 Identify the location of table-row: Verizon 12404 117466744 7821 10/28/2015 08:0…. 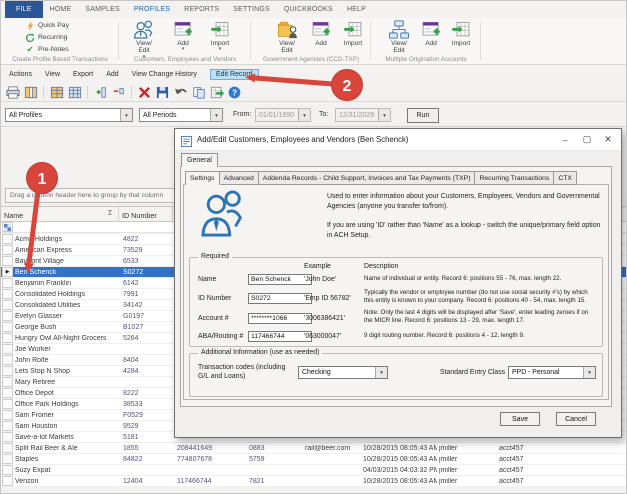
(313, 481).